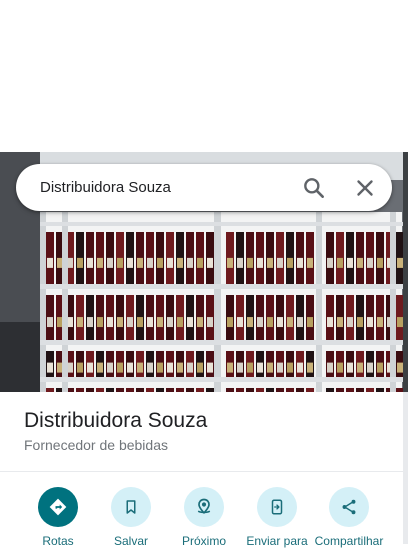 This screenshot has height=548, width=408. What do you see at coordinates (58, 541) in the screenshot?
I see `directions-label: Rotas` at bounding box center [58, 541].